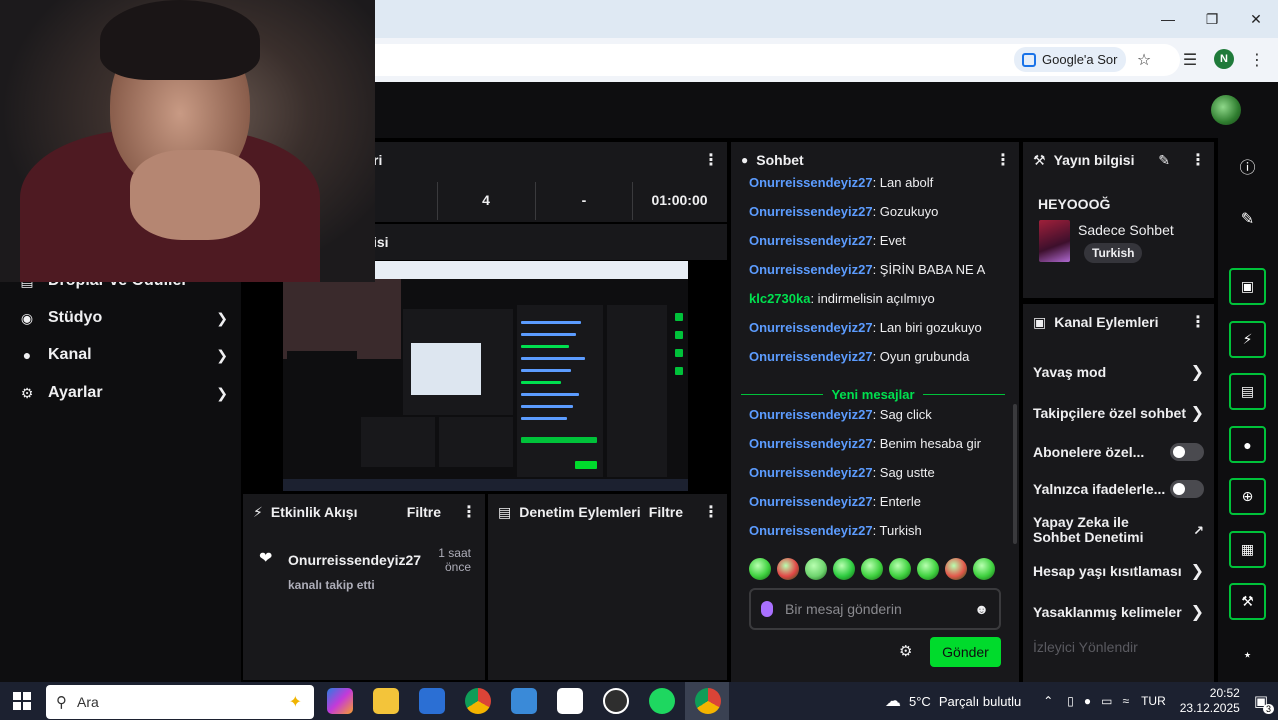  Describe the element at coordinates (779, 298) in the screenshot. I see `chat-username: klc2730ka` at that location.